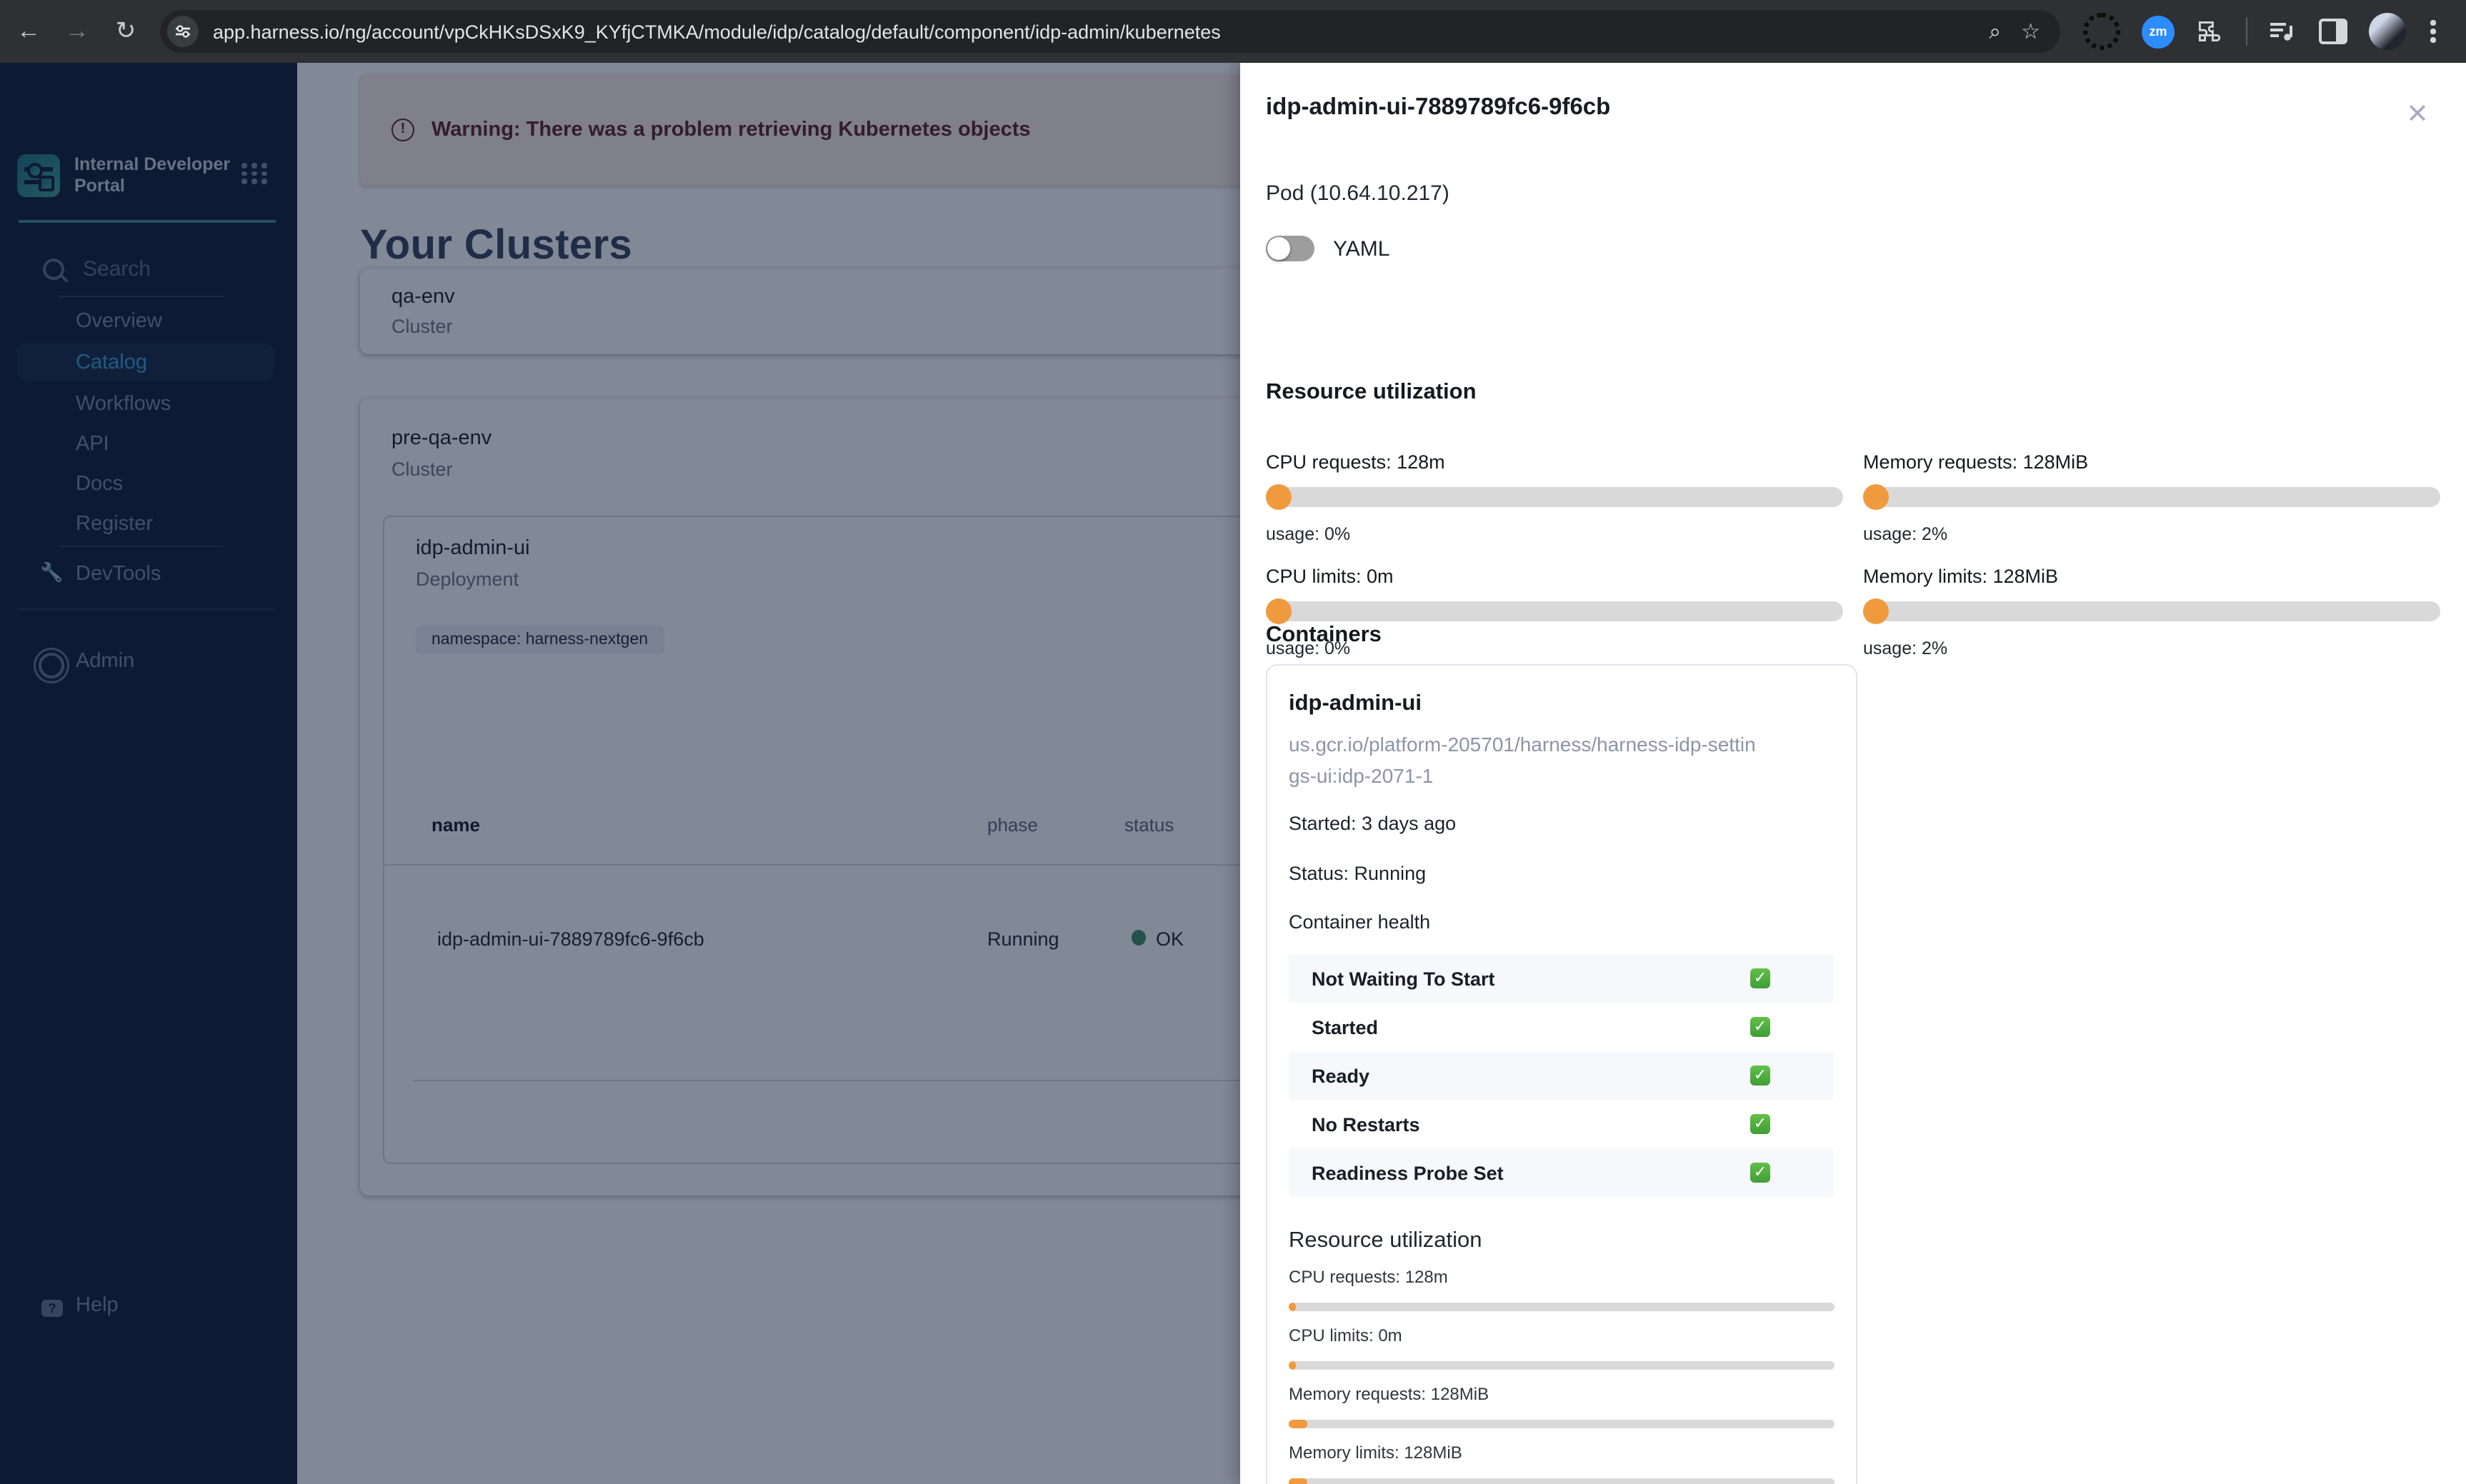 This screenshot has width=2466, height=1484. What do you see at coordinates (2283, 31) in the screenshot?
I see `media-controls-icon` at bounding box center [2283, 31].